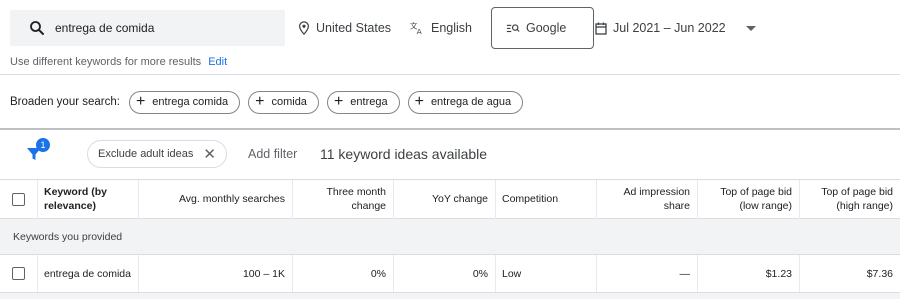 The width and height of the screenshot is (900, 299). I want to click on dropdown-caret-icon, so click(750, 28).